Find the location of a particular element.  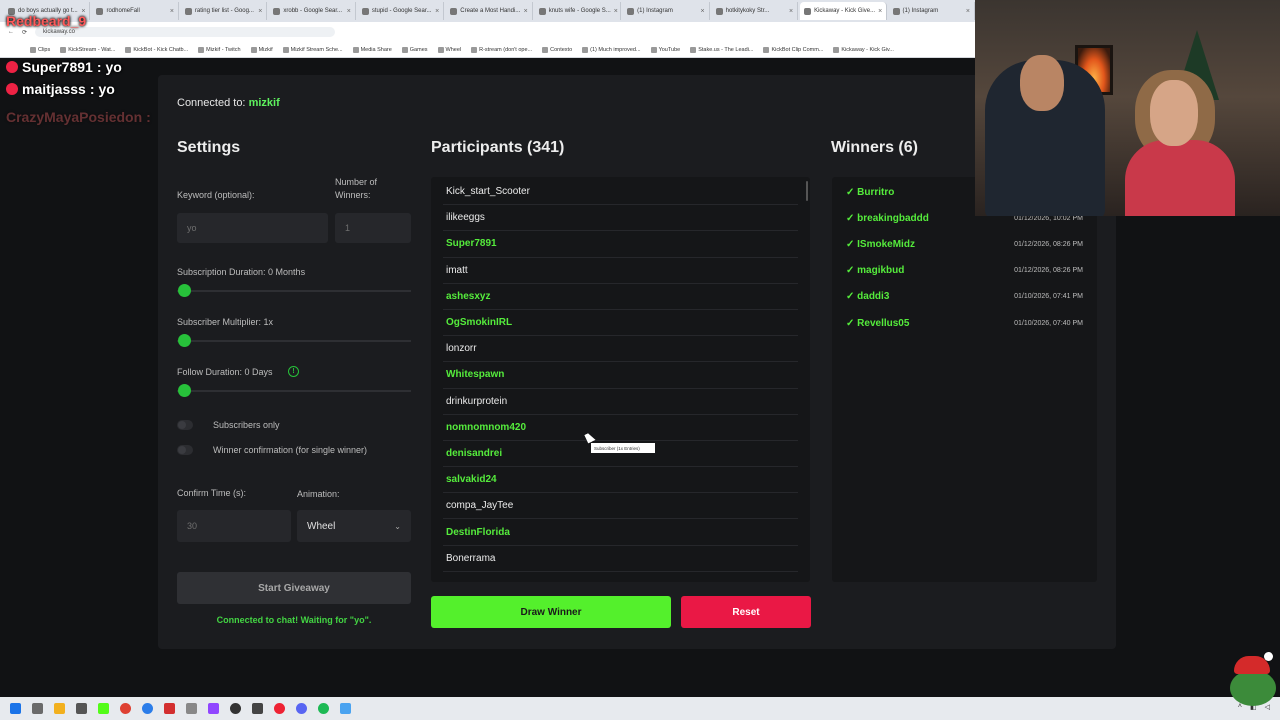

participant-row: DestinFlorida is located at coordinates (620, 532).